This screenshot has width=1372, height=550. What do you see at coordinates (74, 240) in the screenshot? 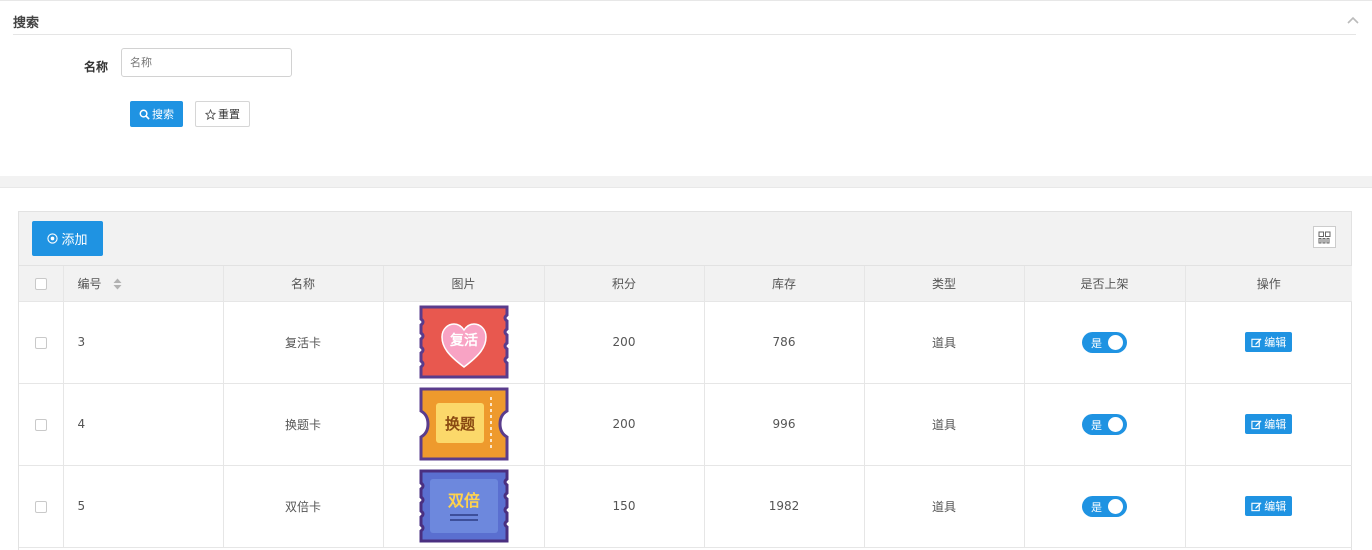
I see `add-button-label: 添加` at bounding box center [74, 240].